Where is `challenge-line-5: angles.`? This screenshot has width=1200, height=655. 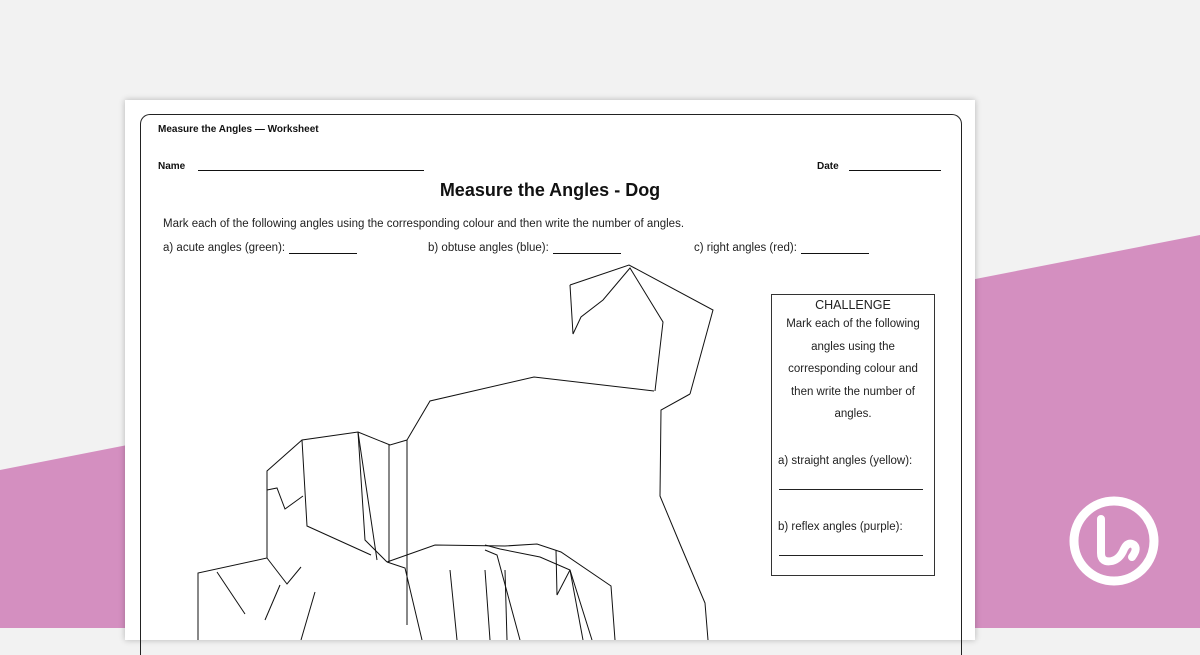
challenge-line-5: angles. is located at coordinates (853, 414).